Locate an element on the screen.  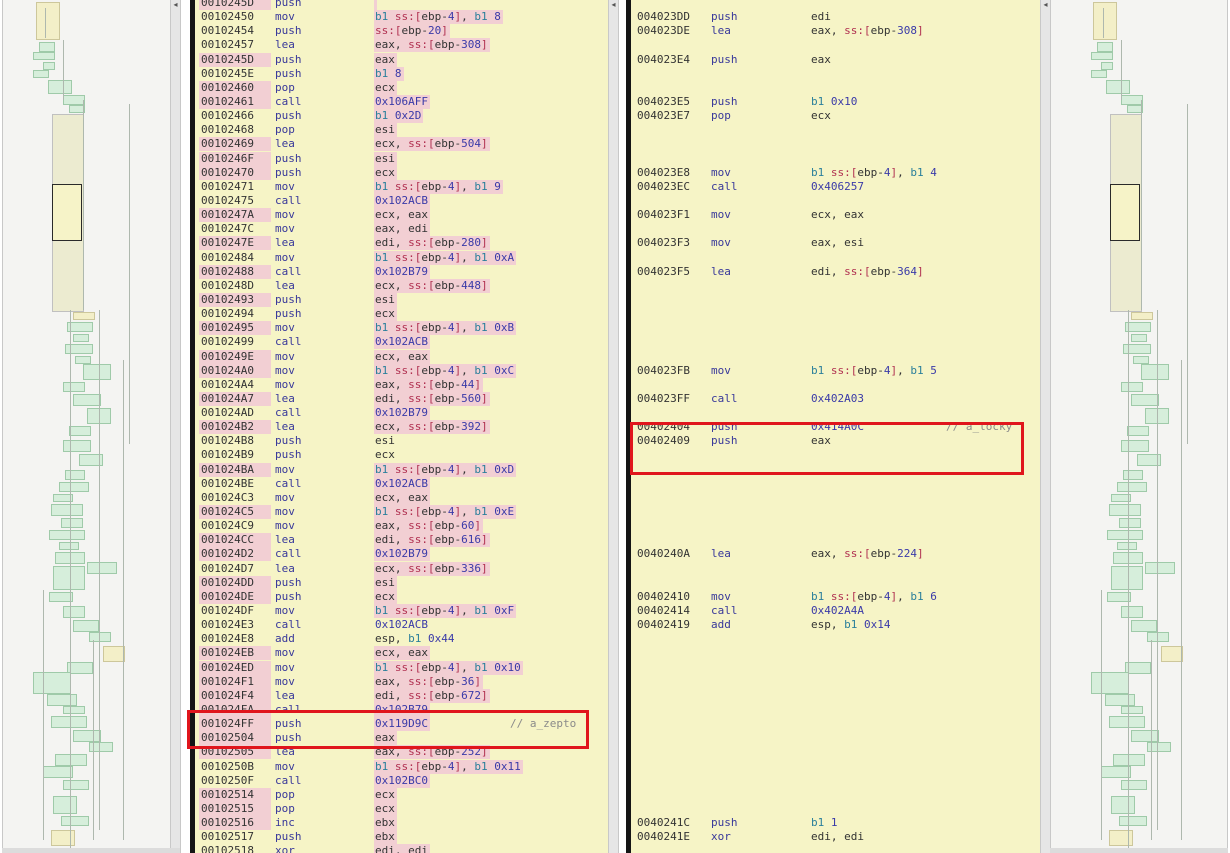
instruction-operand: b1 ss:[ebp-4], b1 8 is located at coordinates (438, 17).